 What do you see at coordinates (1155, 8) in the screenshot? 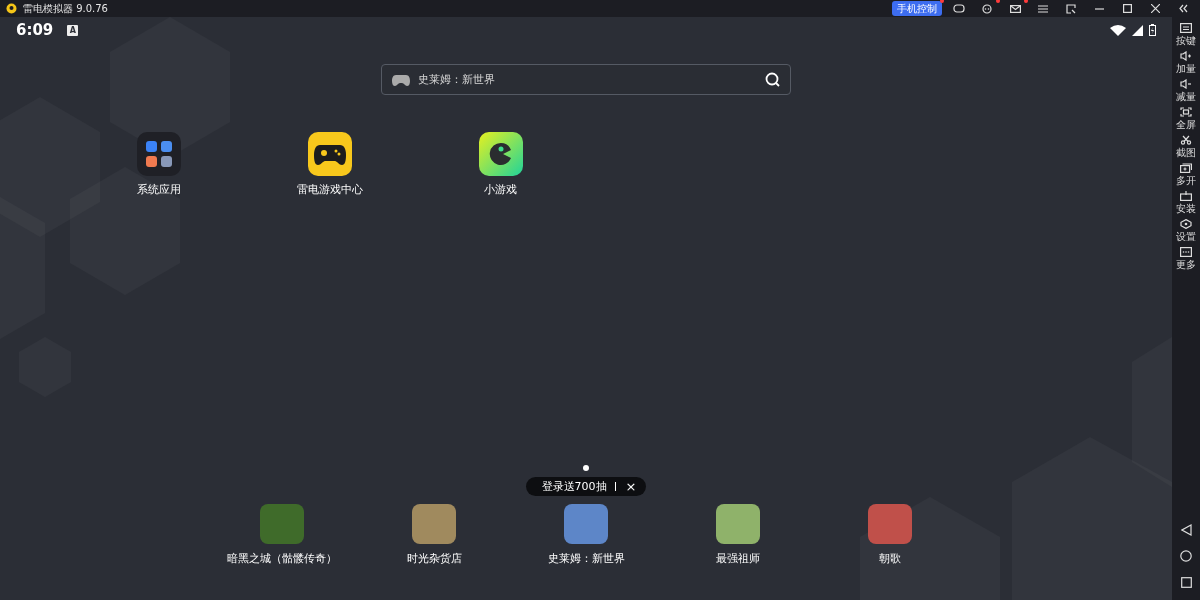
I see `close-icon` at bounding box center [1155, 8].